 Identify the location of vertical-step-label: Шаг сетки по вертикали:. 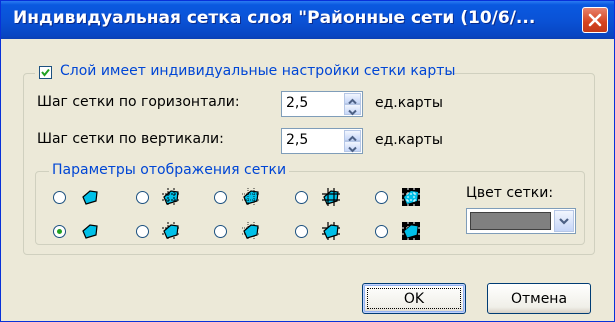
(130, 139).